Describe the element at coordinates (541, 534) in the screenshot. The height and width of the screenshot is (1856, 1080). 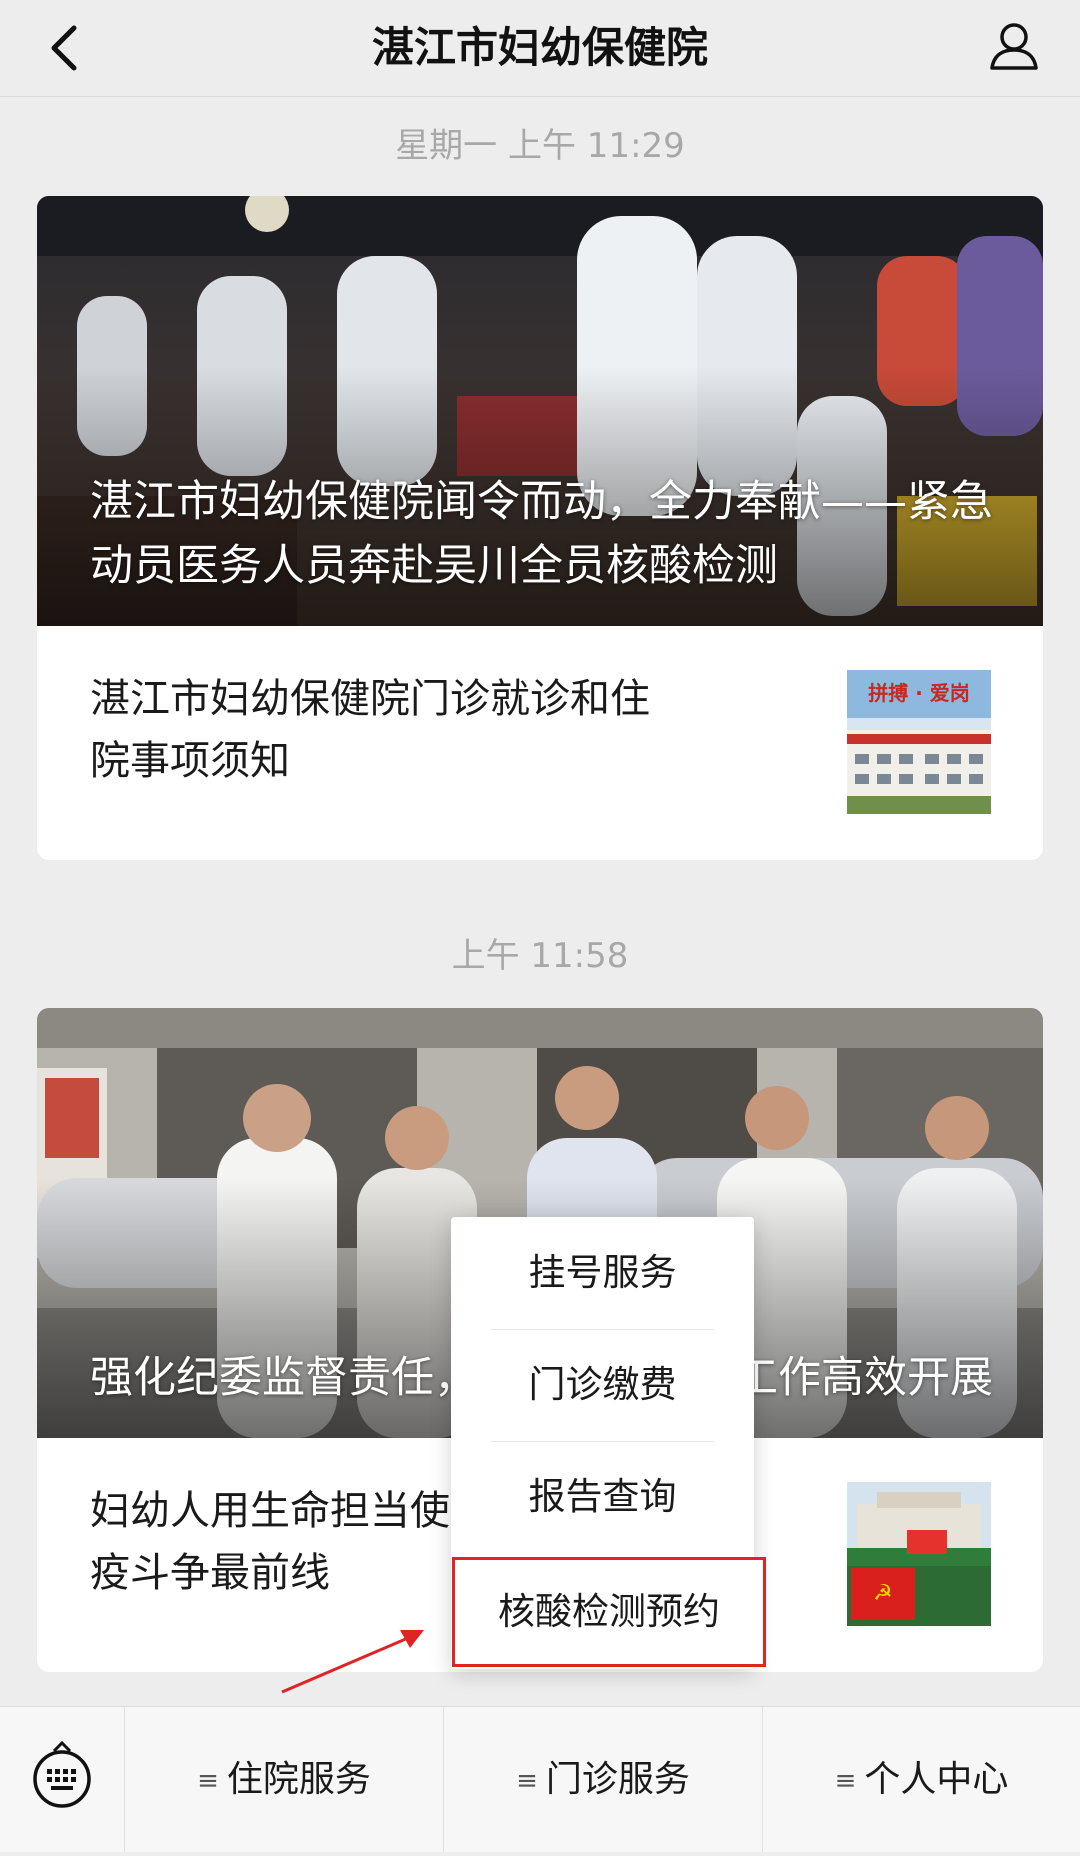
I see `article-cover-title: 湛江市妇幼保健院闻令而动，全力奉献——紧急动员医务人员奔赴吴川全员核酸检测` at that location.